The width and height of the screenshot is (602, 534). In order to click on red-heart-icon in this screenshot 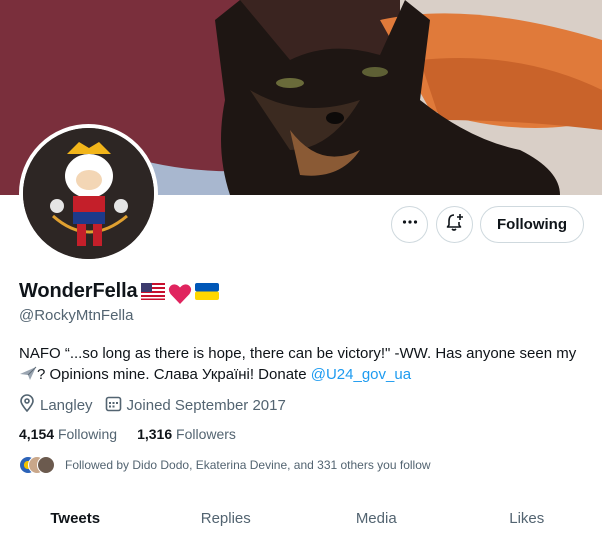, I will do `click(180, 293)`.